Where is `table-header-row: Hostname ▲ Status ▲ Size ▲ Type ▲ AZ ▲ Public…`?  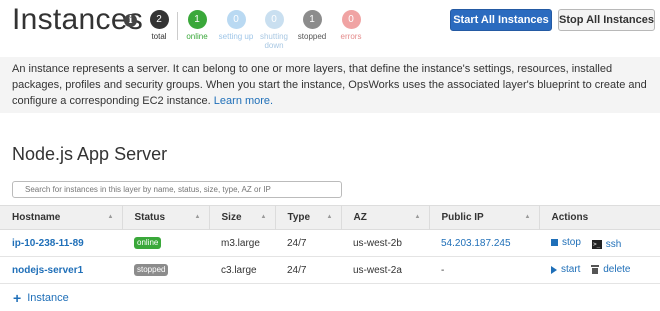 table-header-row: Hostname ▲ Status ▲ Size ▲ Type ▲ AZ ▲ Public… is located at coordinates (330, 217).